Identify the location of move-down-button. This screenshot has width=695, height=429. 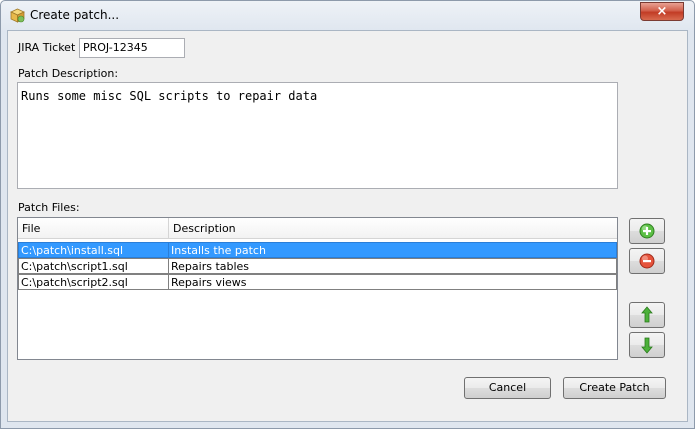
(647, 345).